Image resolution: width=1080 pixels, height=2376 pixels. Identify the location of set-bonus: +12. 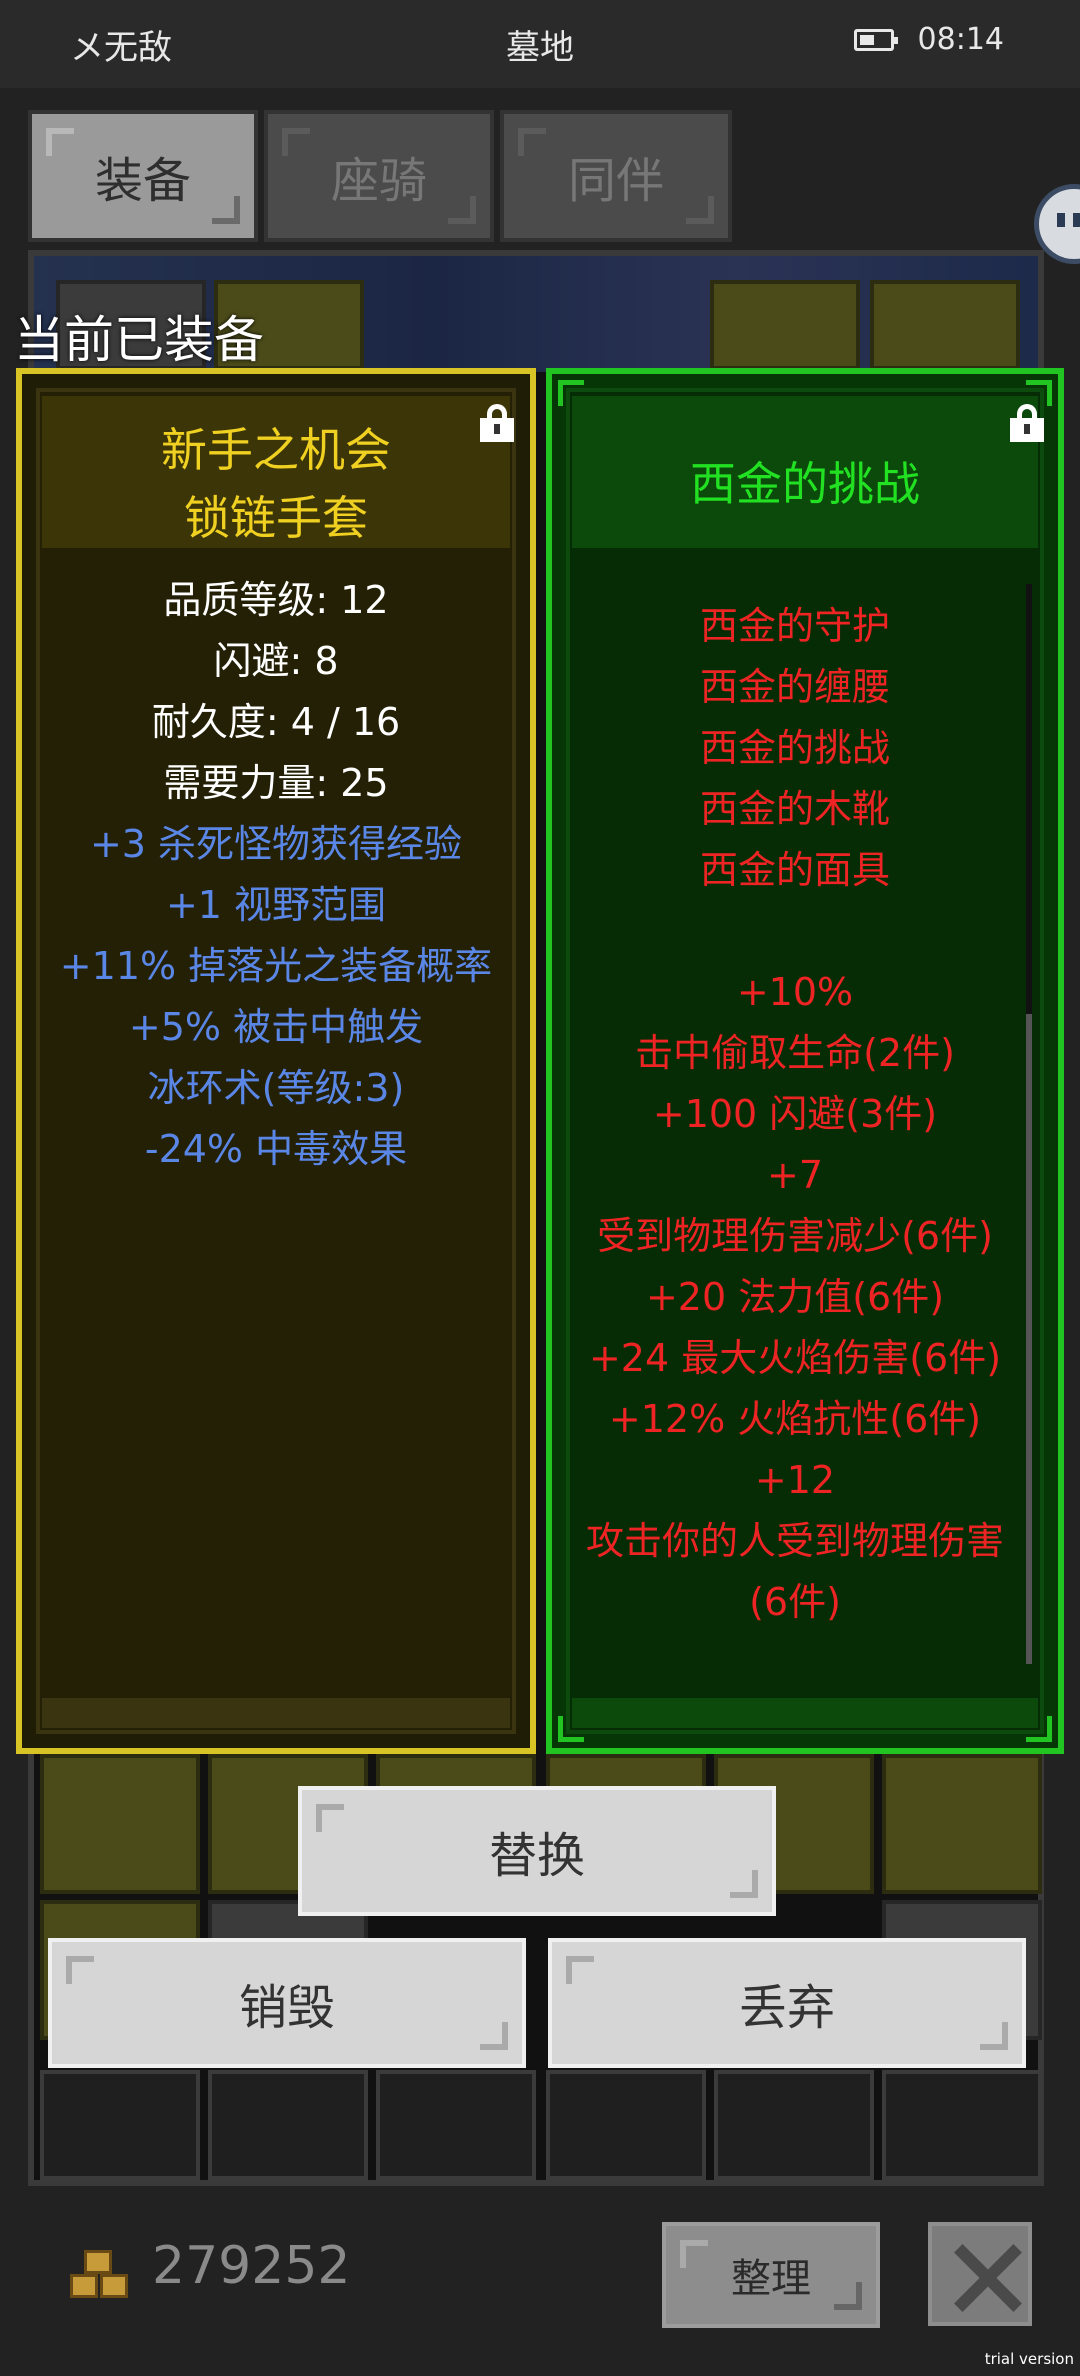
(795, 1480).